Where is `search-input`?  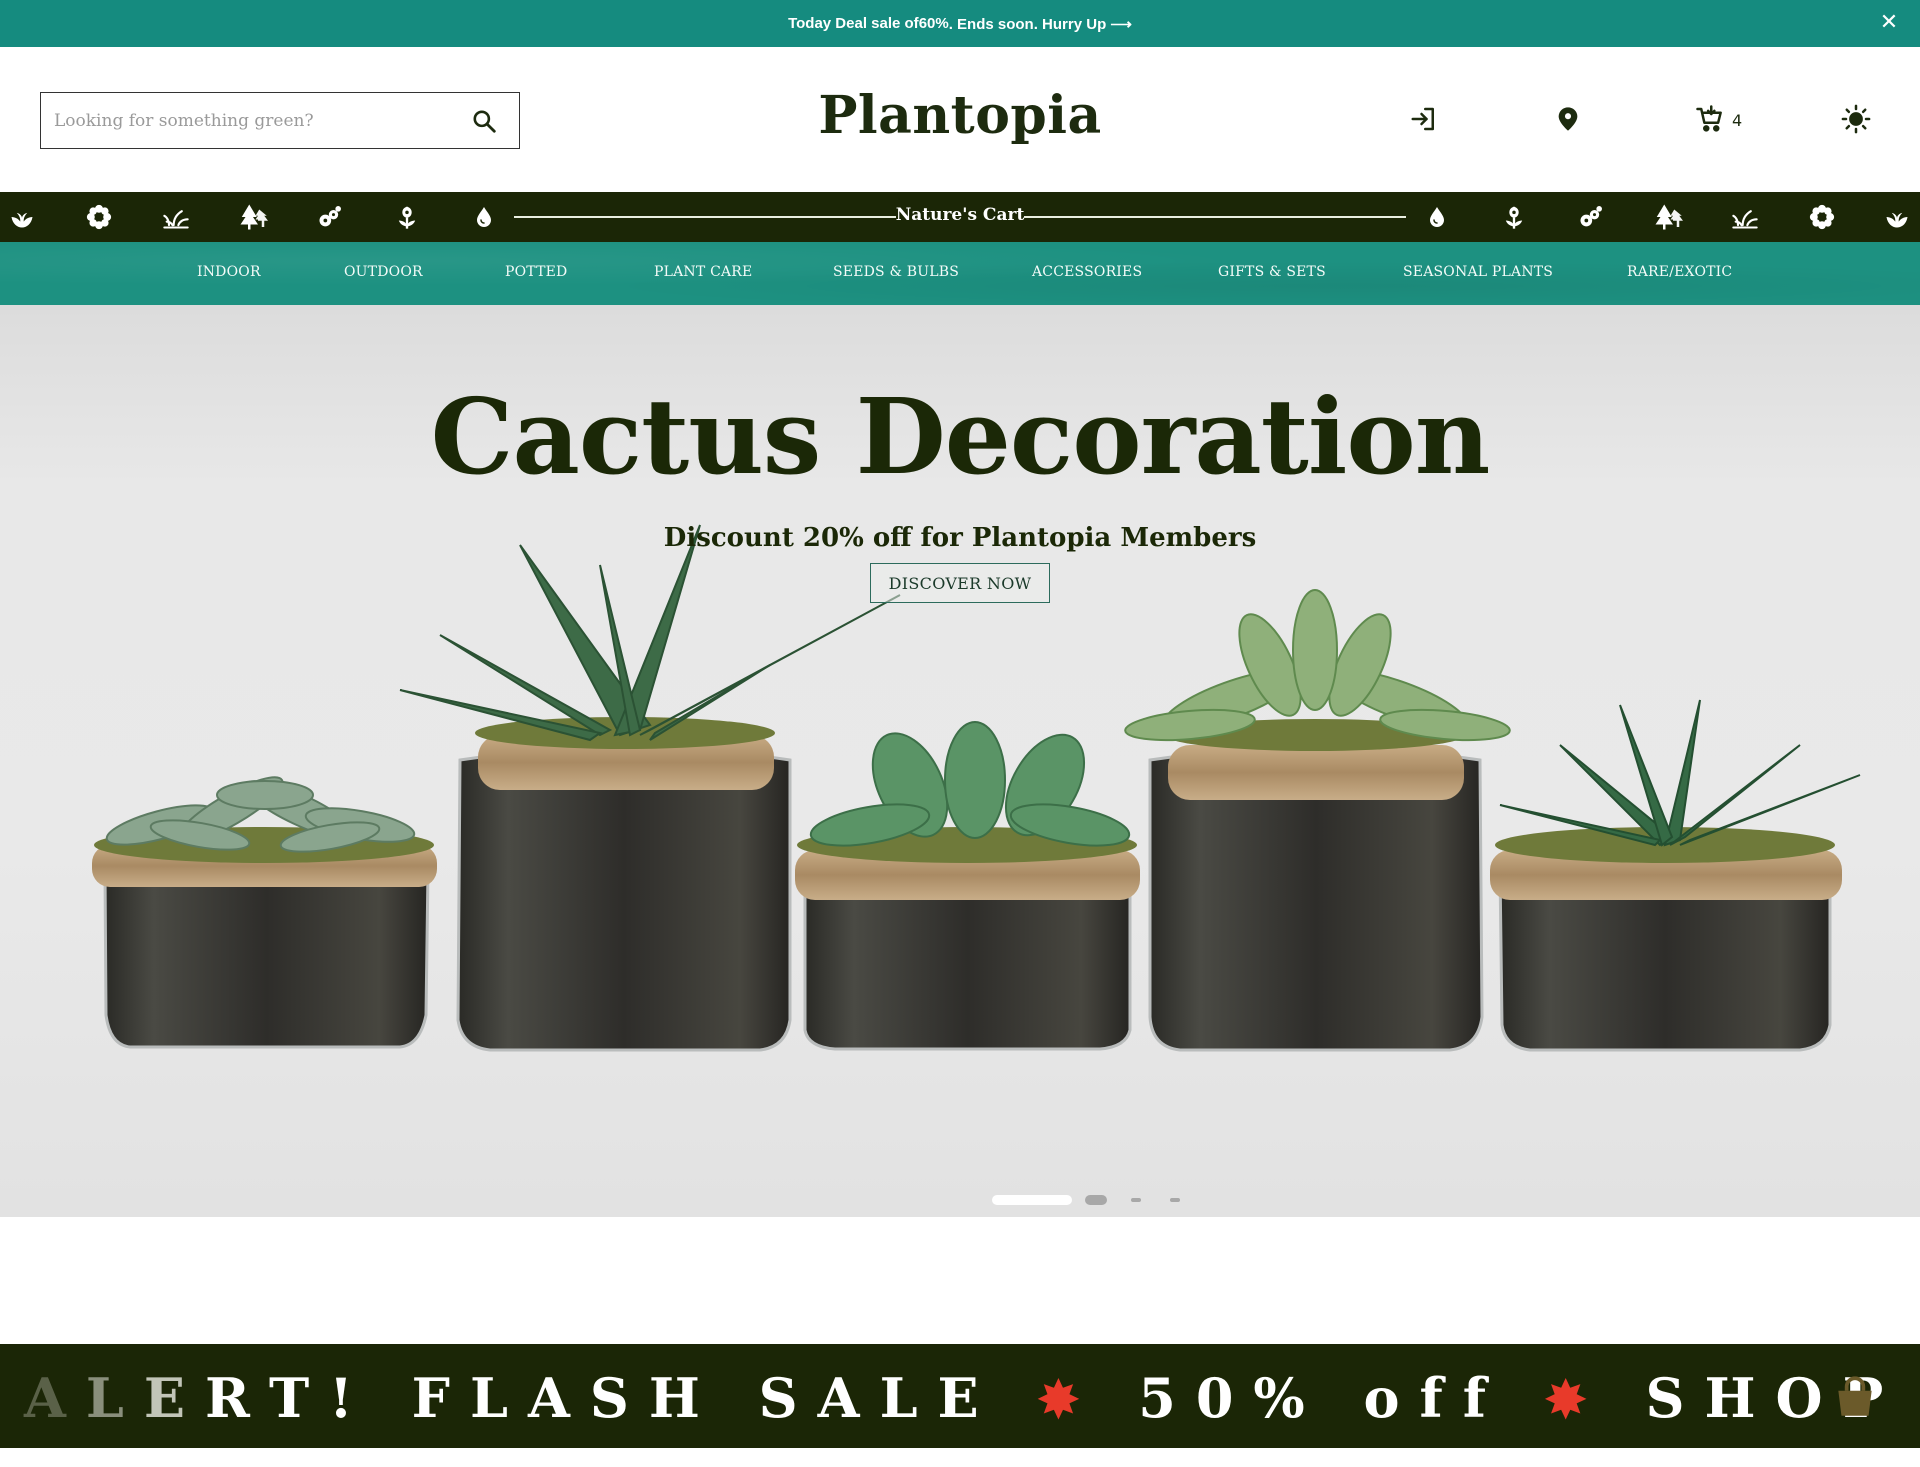
search-input is located at coordinates (245, 120).